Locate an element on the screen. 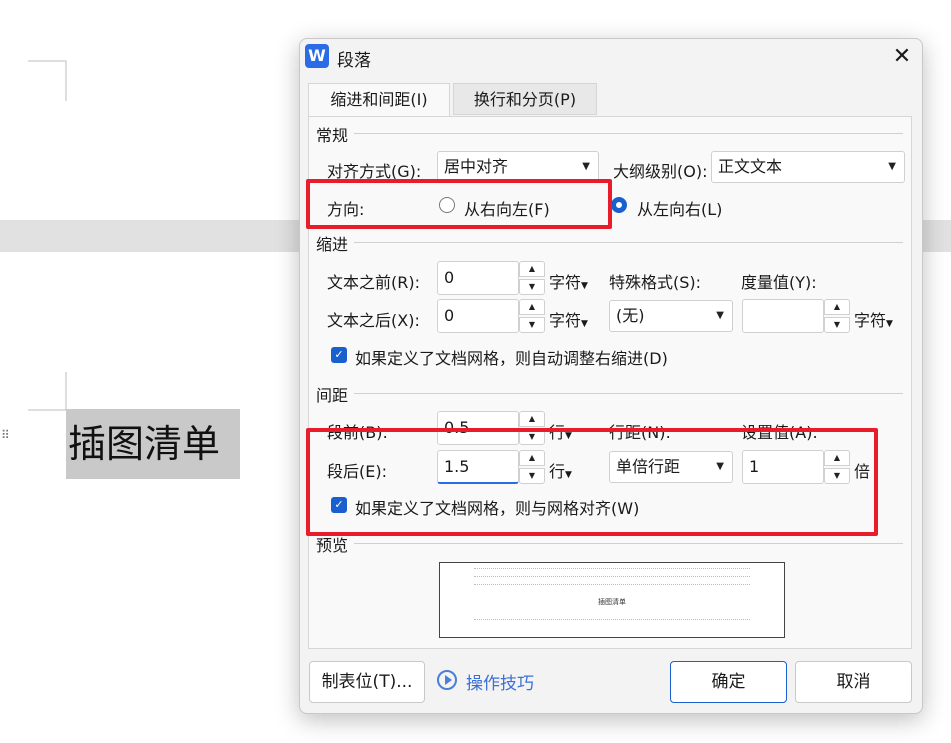  tips-link: 操作技巧 is located at coordinates (500, 681).